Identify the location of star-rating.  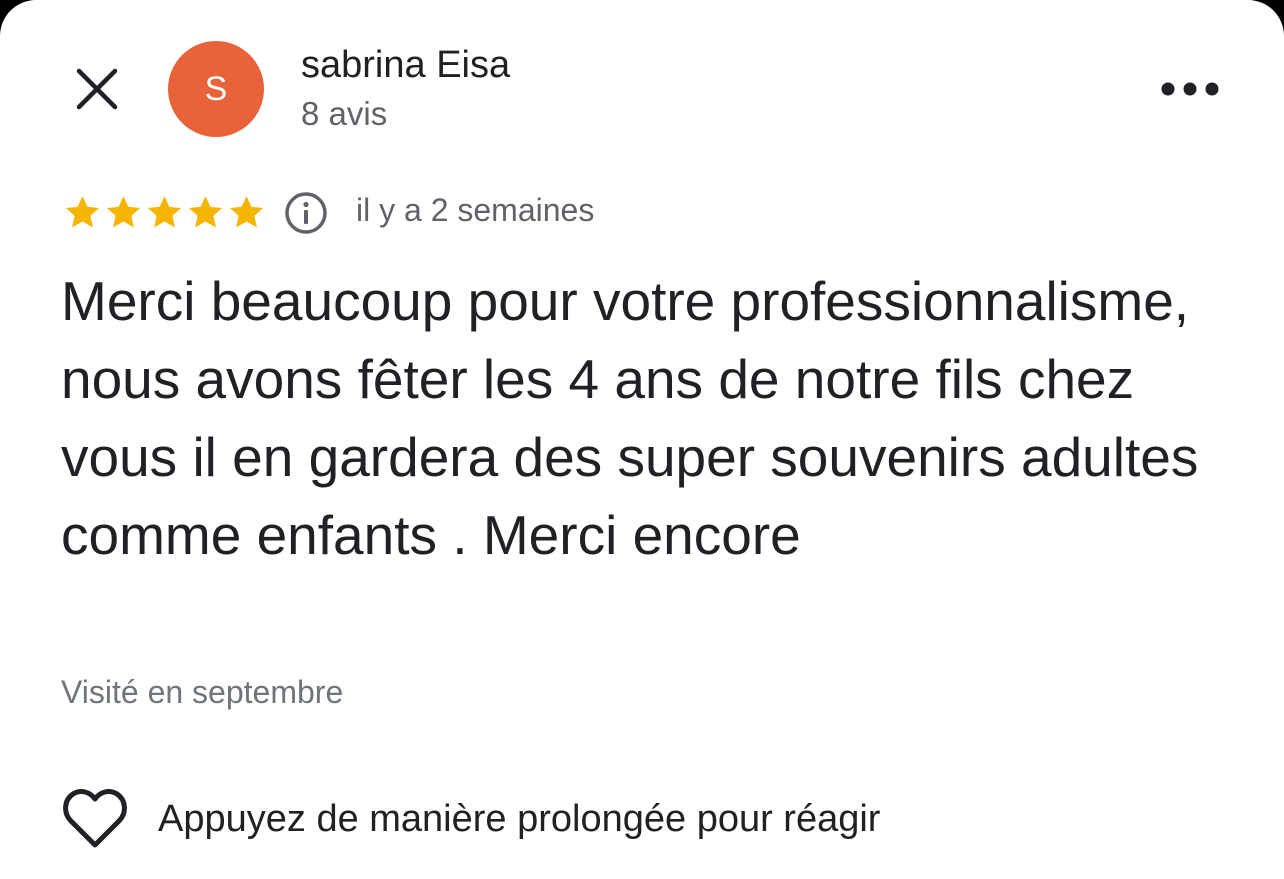
(164, 212).